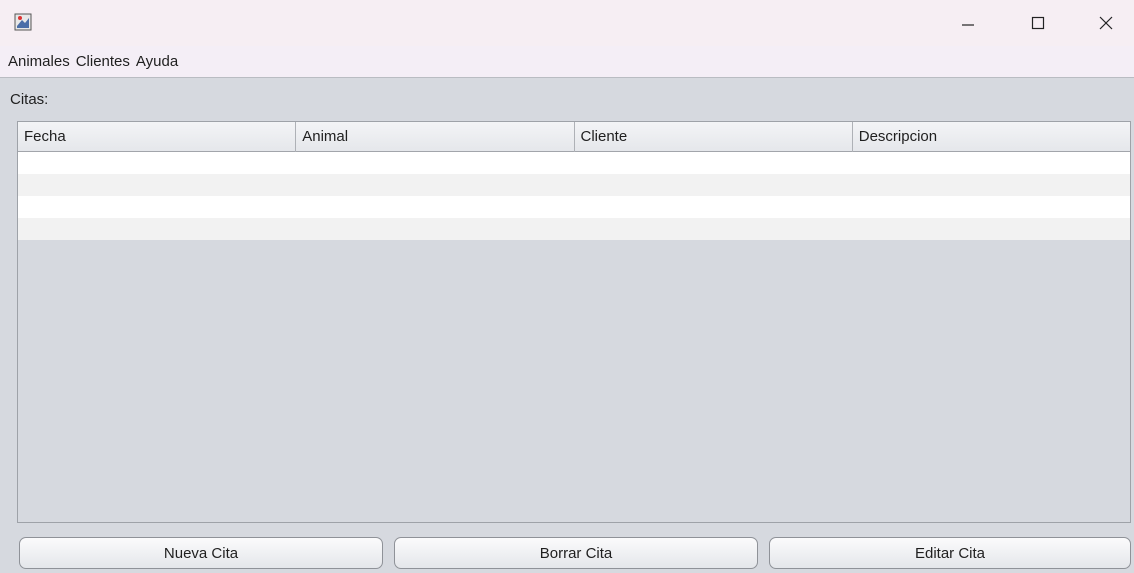 The width and height of the screenshot is (1134, 573). What do you see at coordinates (567, 62) in the screenshot?
I see `menu-bar: Animales Clientes Ayuda` at bounding box center [567, 62].